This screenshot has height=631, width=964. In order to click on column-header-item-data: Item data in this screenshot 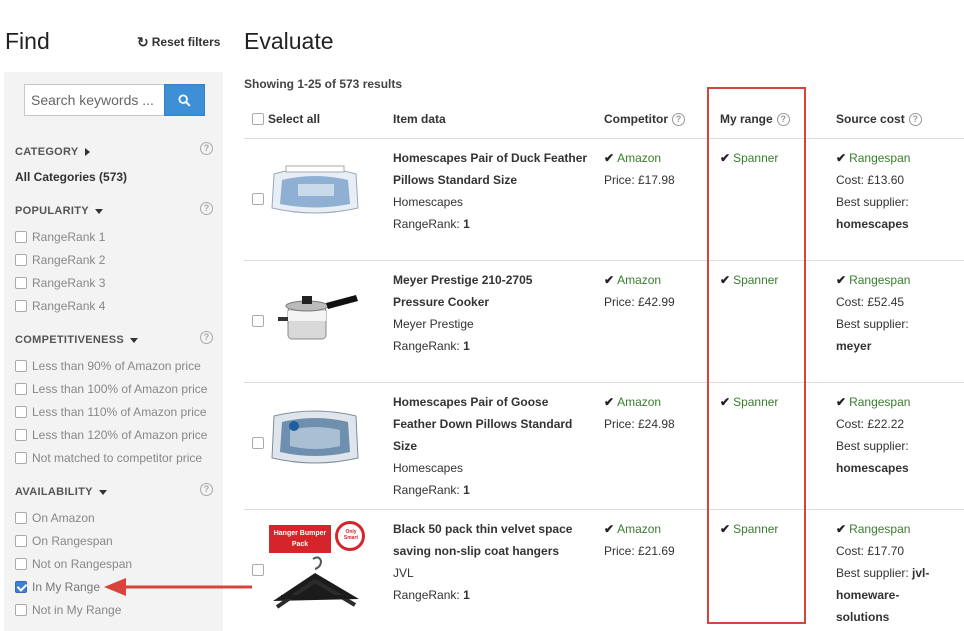, I will do `click(419, 119)`.